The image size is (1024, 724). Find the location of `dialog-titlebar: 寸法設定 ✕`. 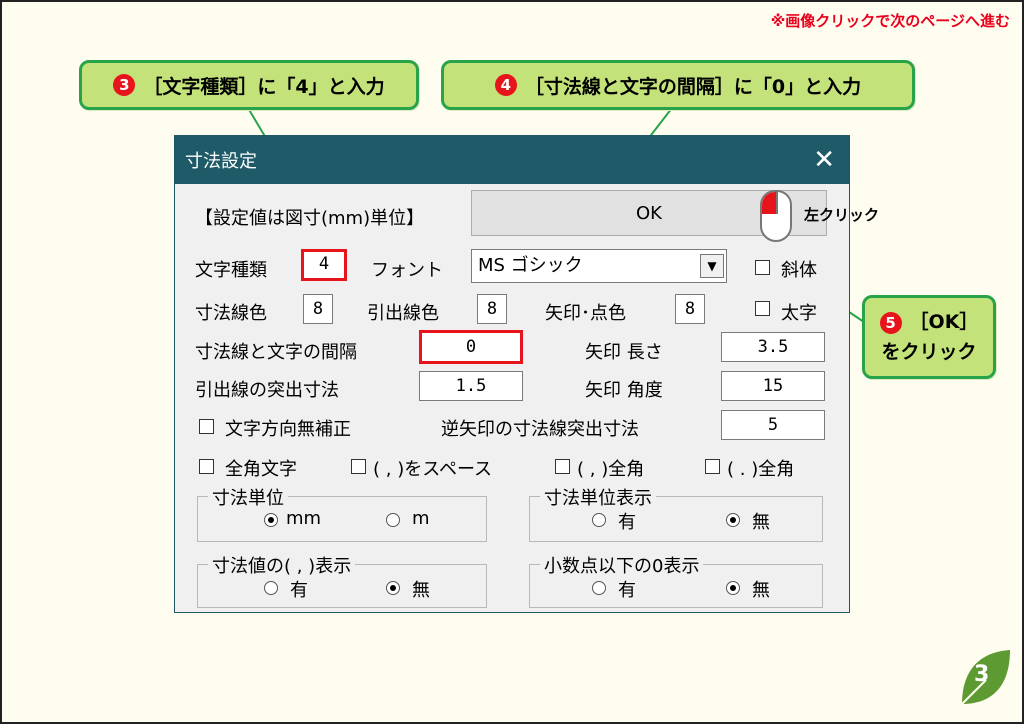

dialog-titlebar: 寸法設定 ✕ is located at coordinates (512, 160).